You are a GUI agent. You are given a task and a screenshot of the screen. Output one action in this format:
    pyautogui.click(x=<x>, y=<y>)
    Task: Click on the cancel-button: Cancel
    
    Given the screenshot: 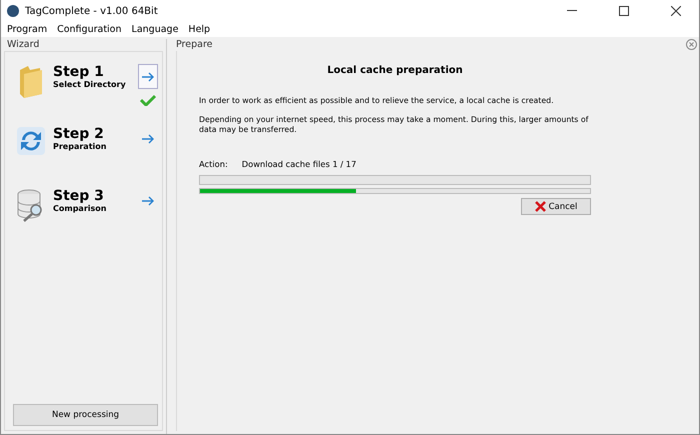 What is the action you would take?
    pyautogui.click(x=556, y=206)
    